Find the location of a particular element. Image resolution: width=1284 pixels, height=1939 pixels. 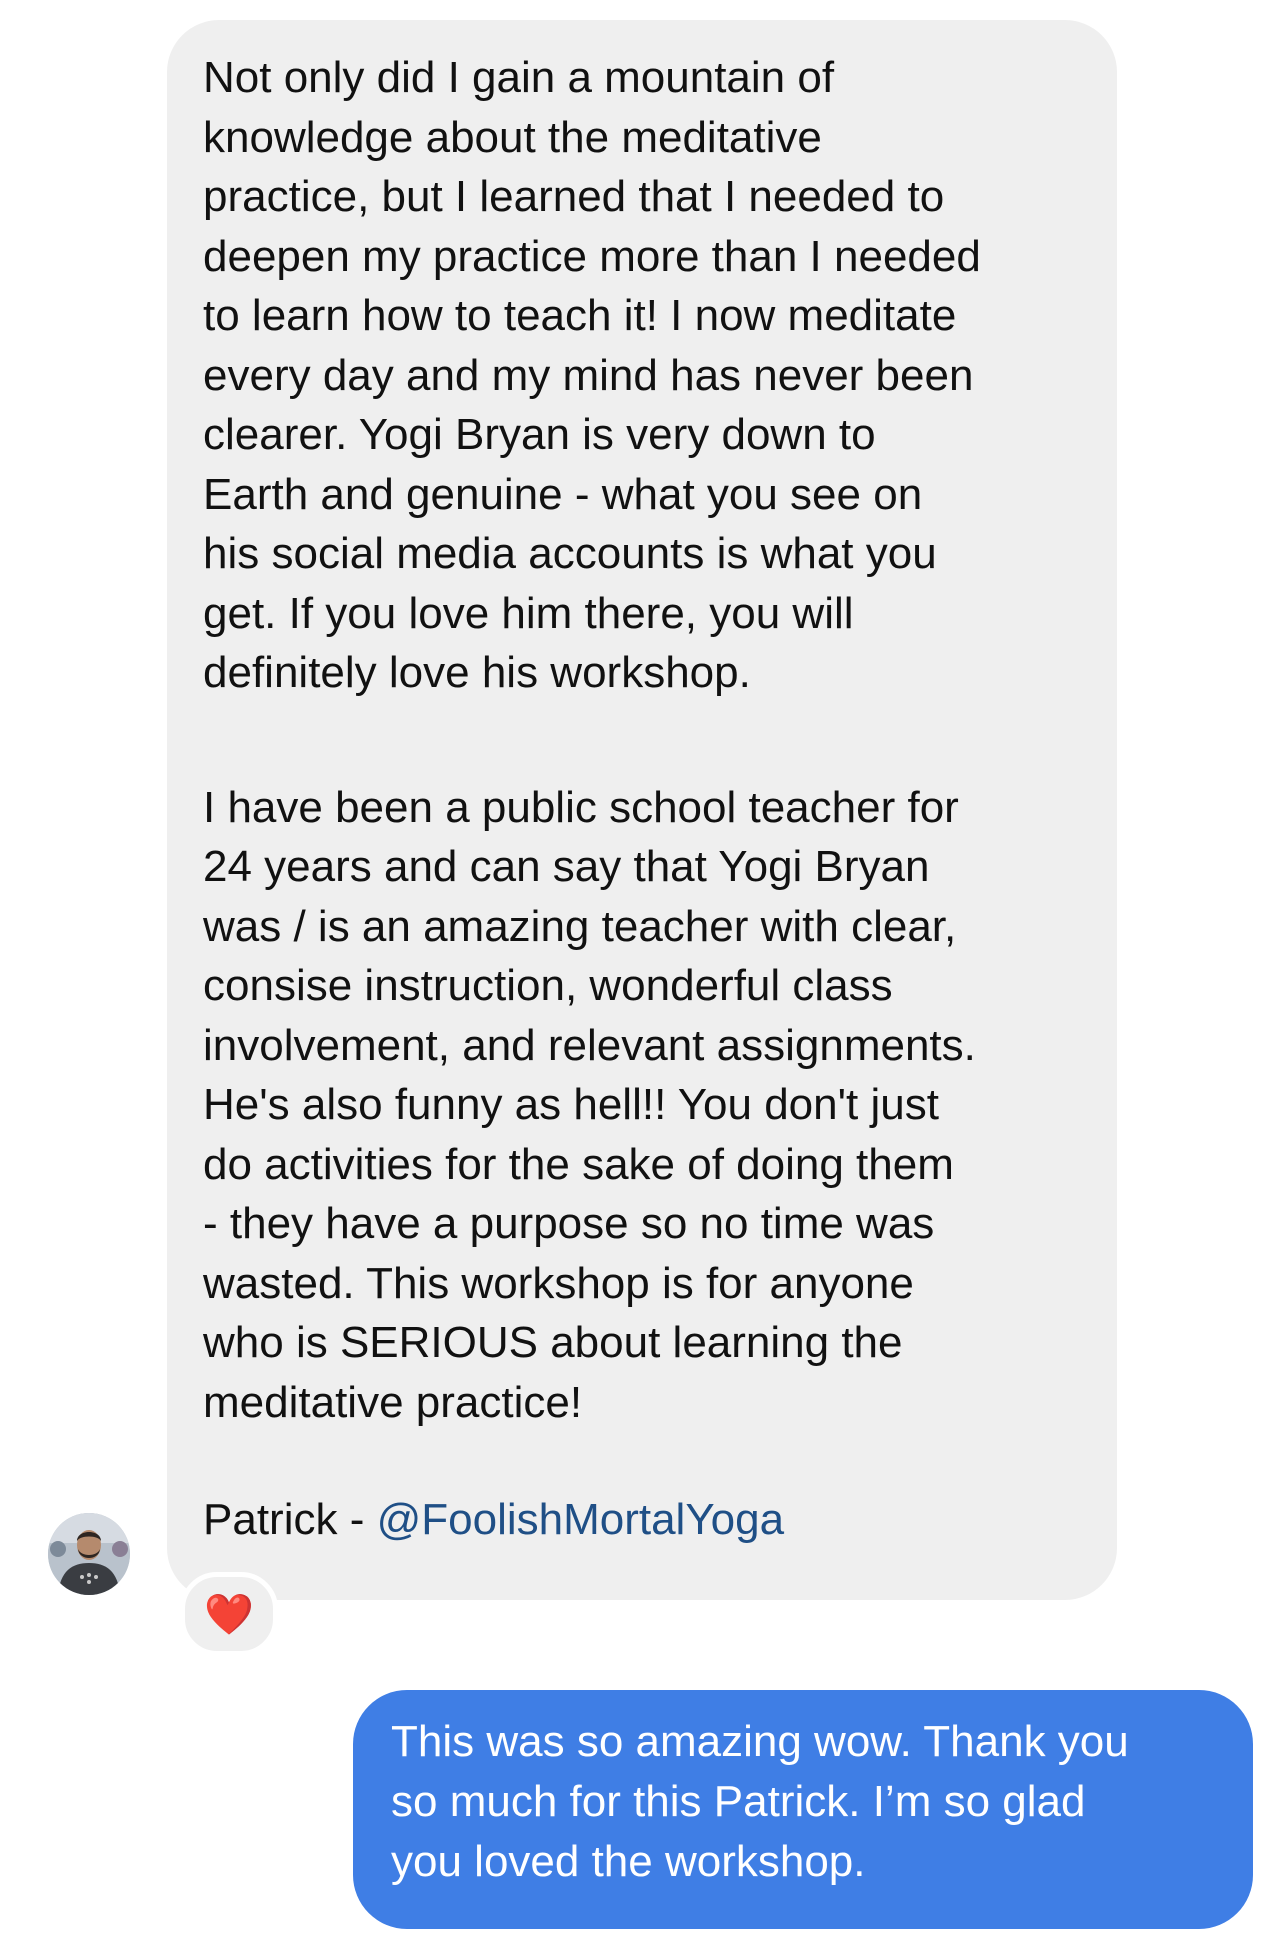

heart-icon: ❤️ is located at coordinates (229, 1614).